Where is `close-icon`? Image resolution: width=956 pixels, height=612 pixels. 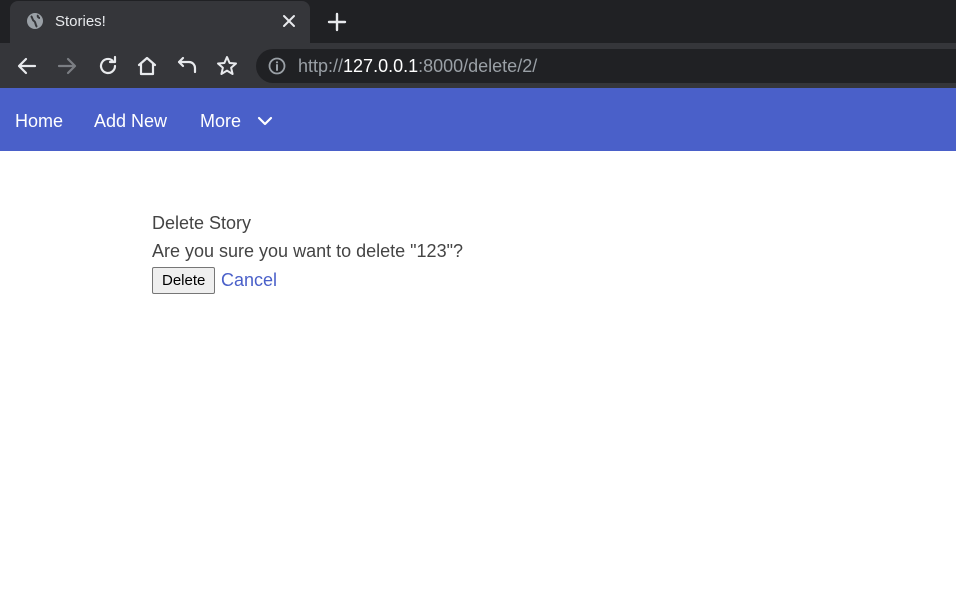
close-icon is located at coordinates (289, 21).